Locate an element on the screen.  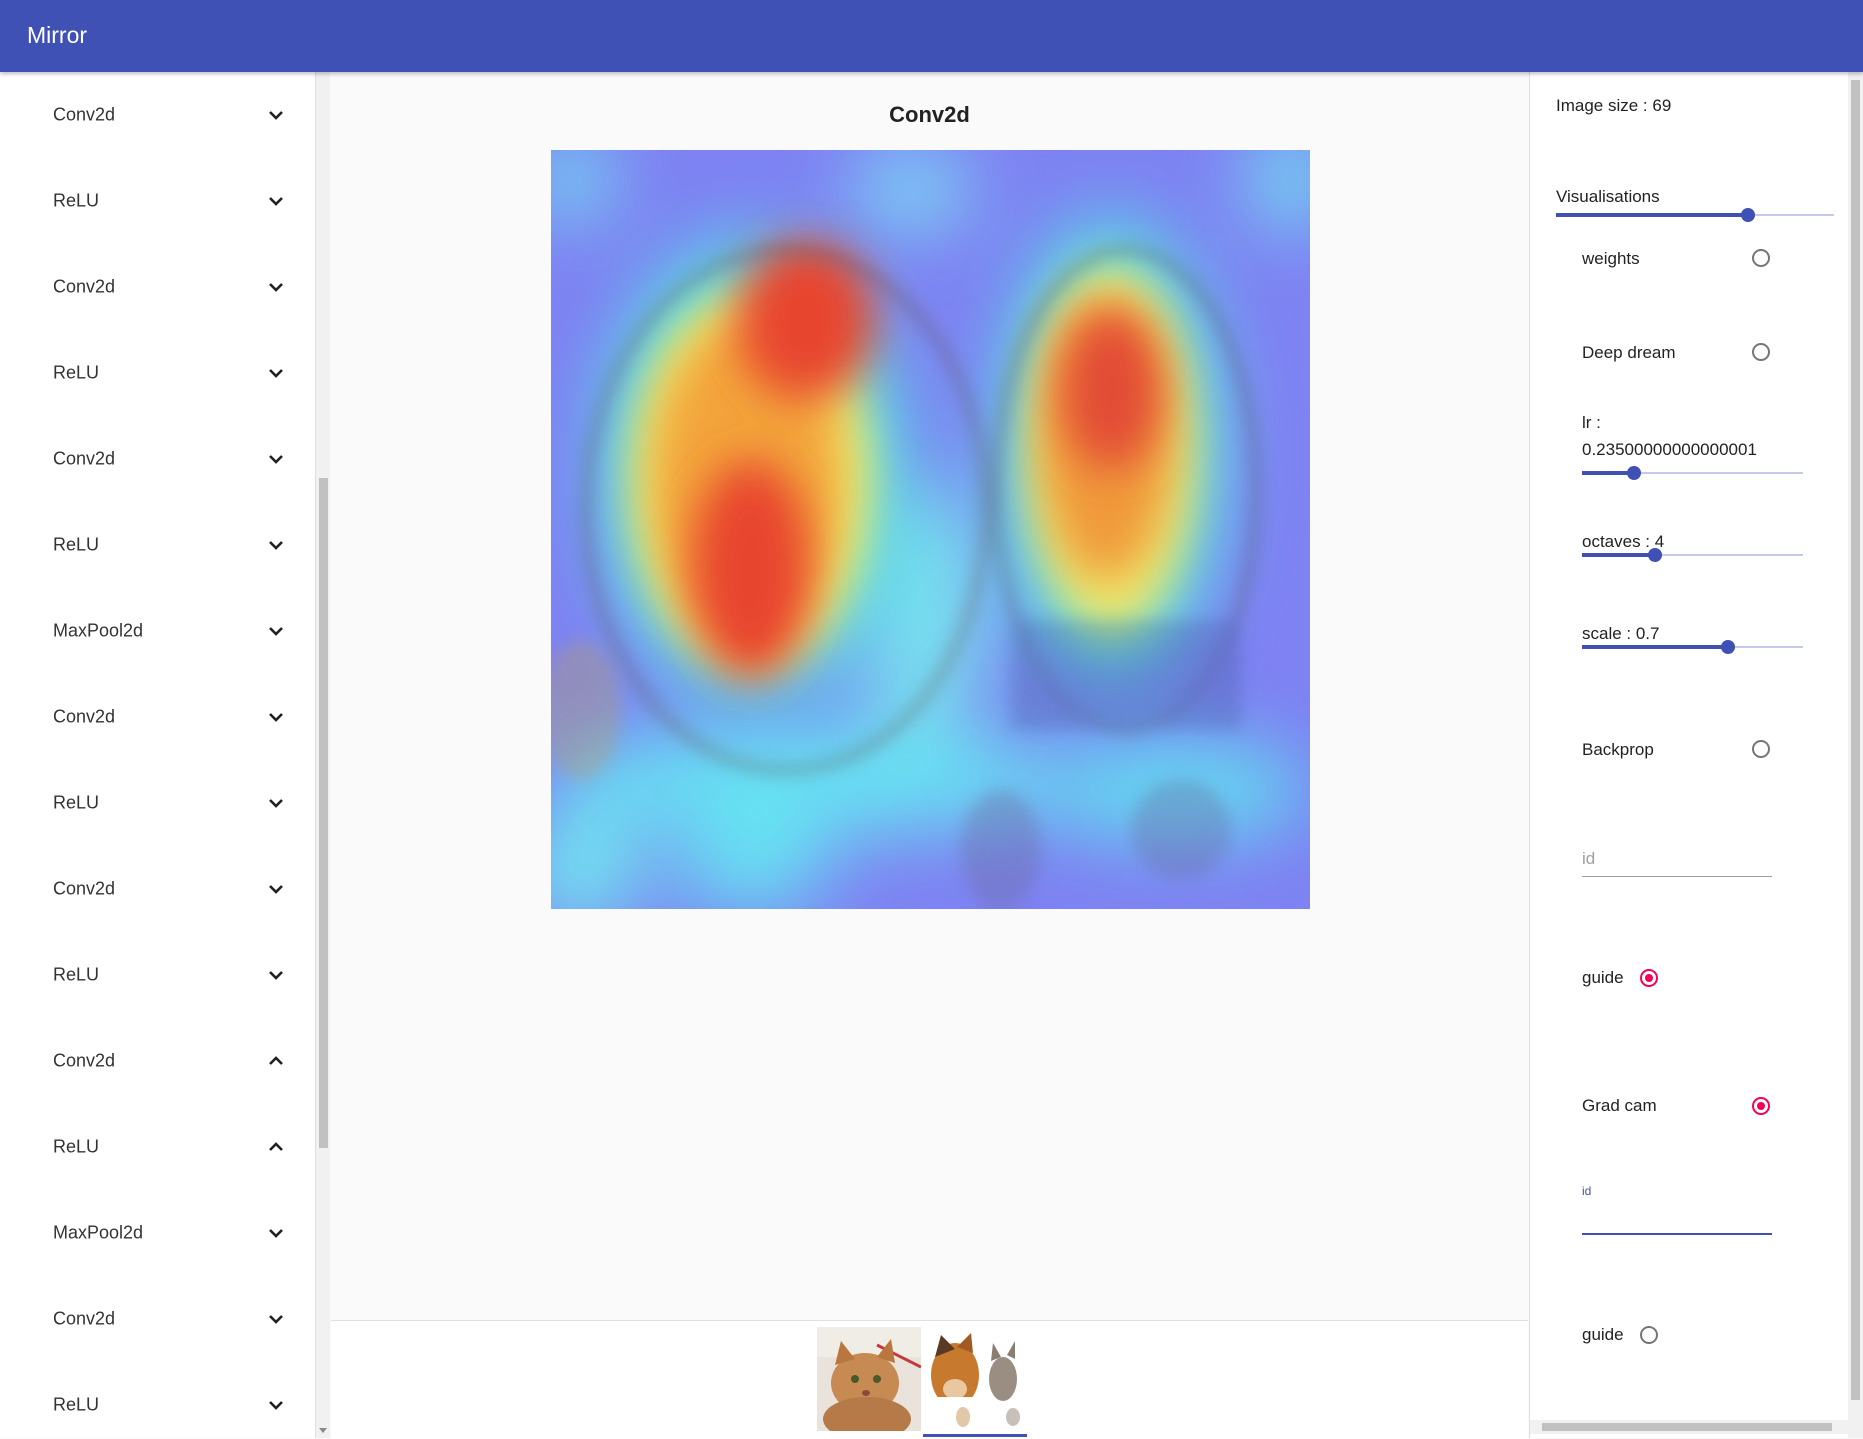
panel-horizontal-scrollbar-thumb is located at coordinates (1687, 1427).